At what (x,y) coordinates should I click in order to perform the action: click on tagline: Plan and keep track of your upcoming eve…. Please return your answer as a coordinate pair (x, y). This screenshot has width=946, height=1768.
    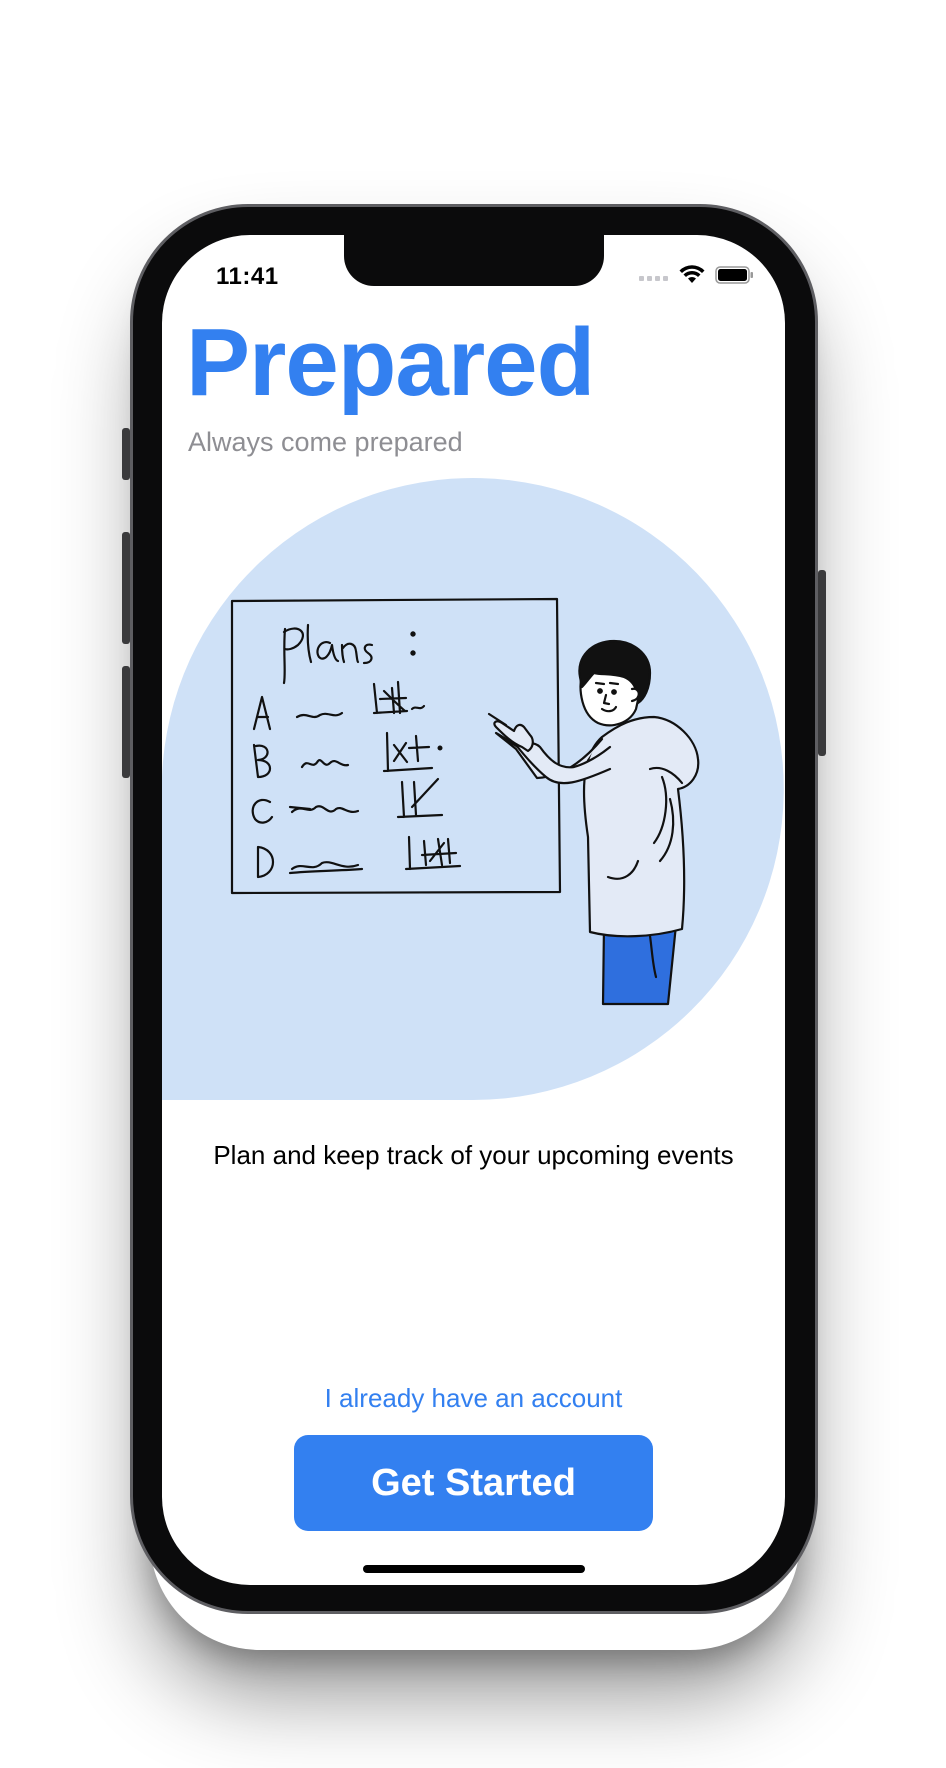
    Looking at the image, I should click on (473, 1155).